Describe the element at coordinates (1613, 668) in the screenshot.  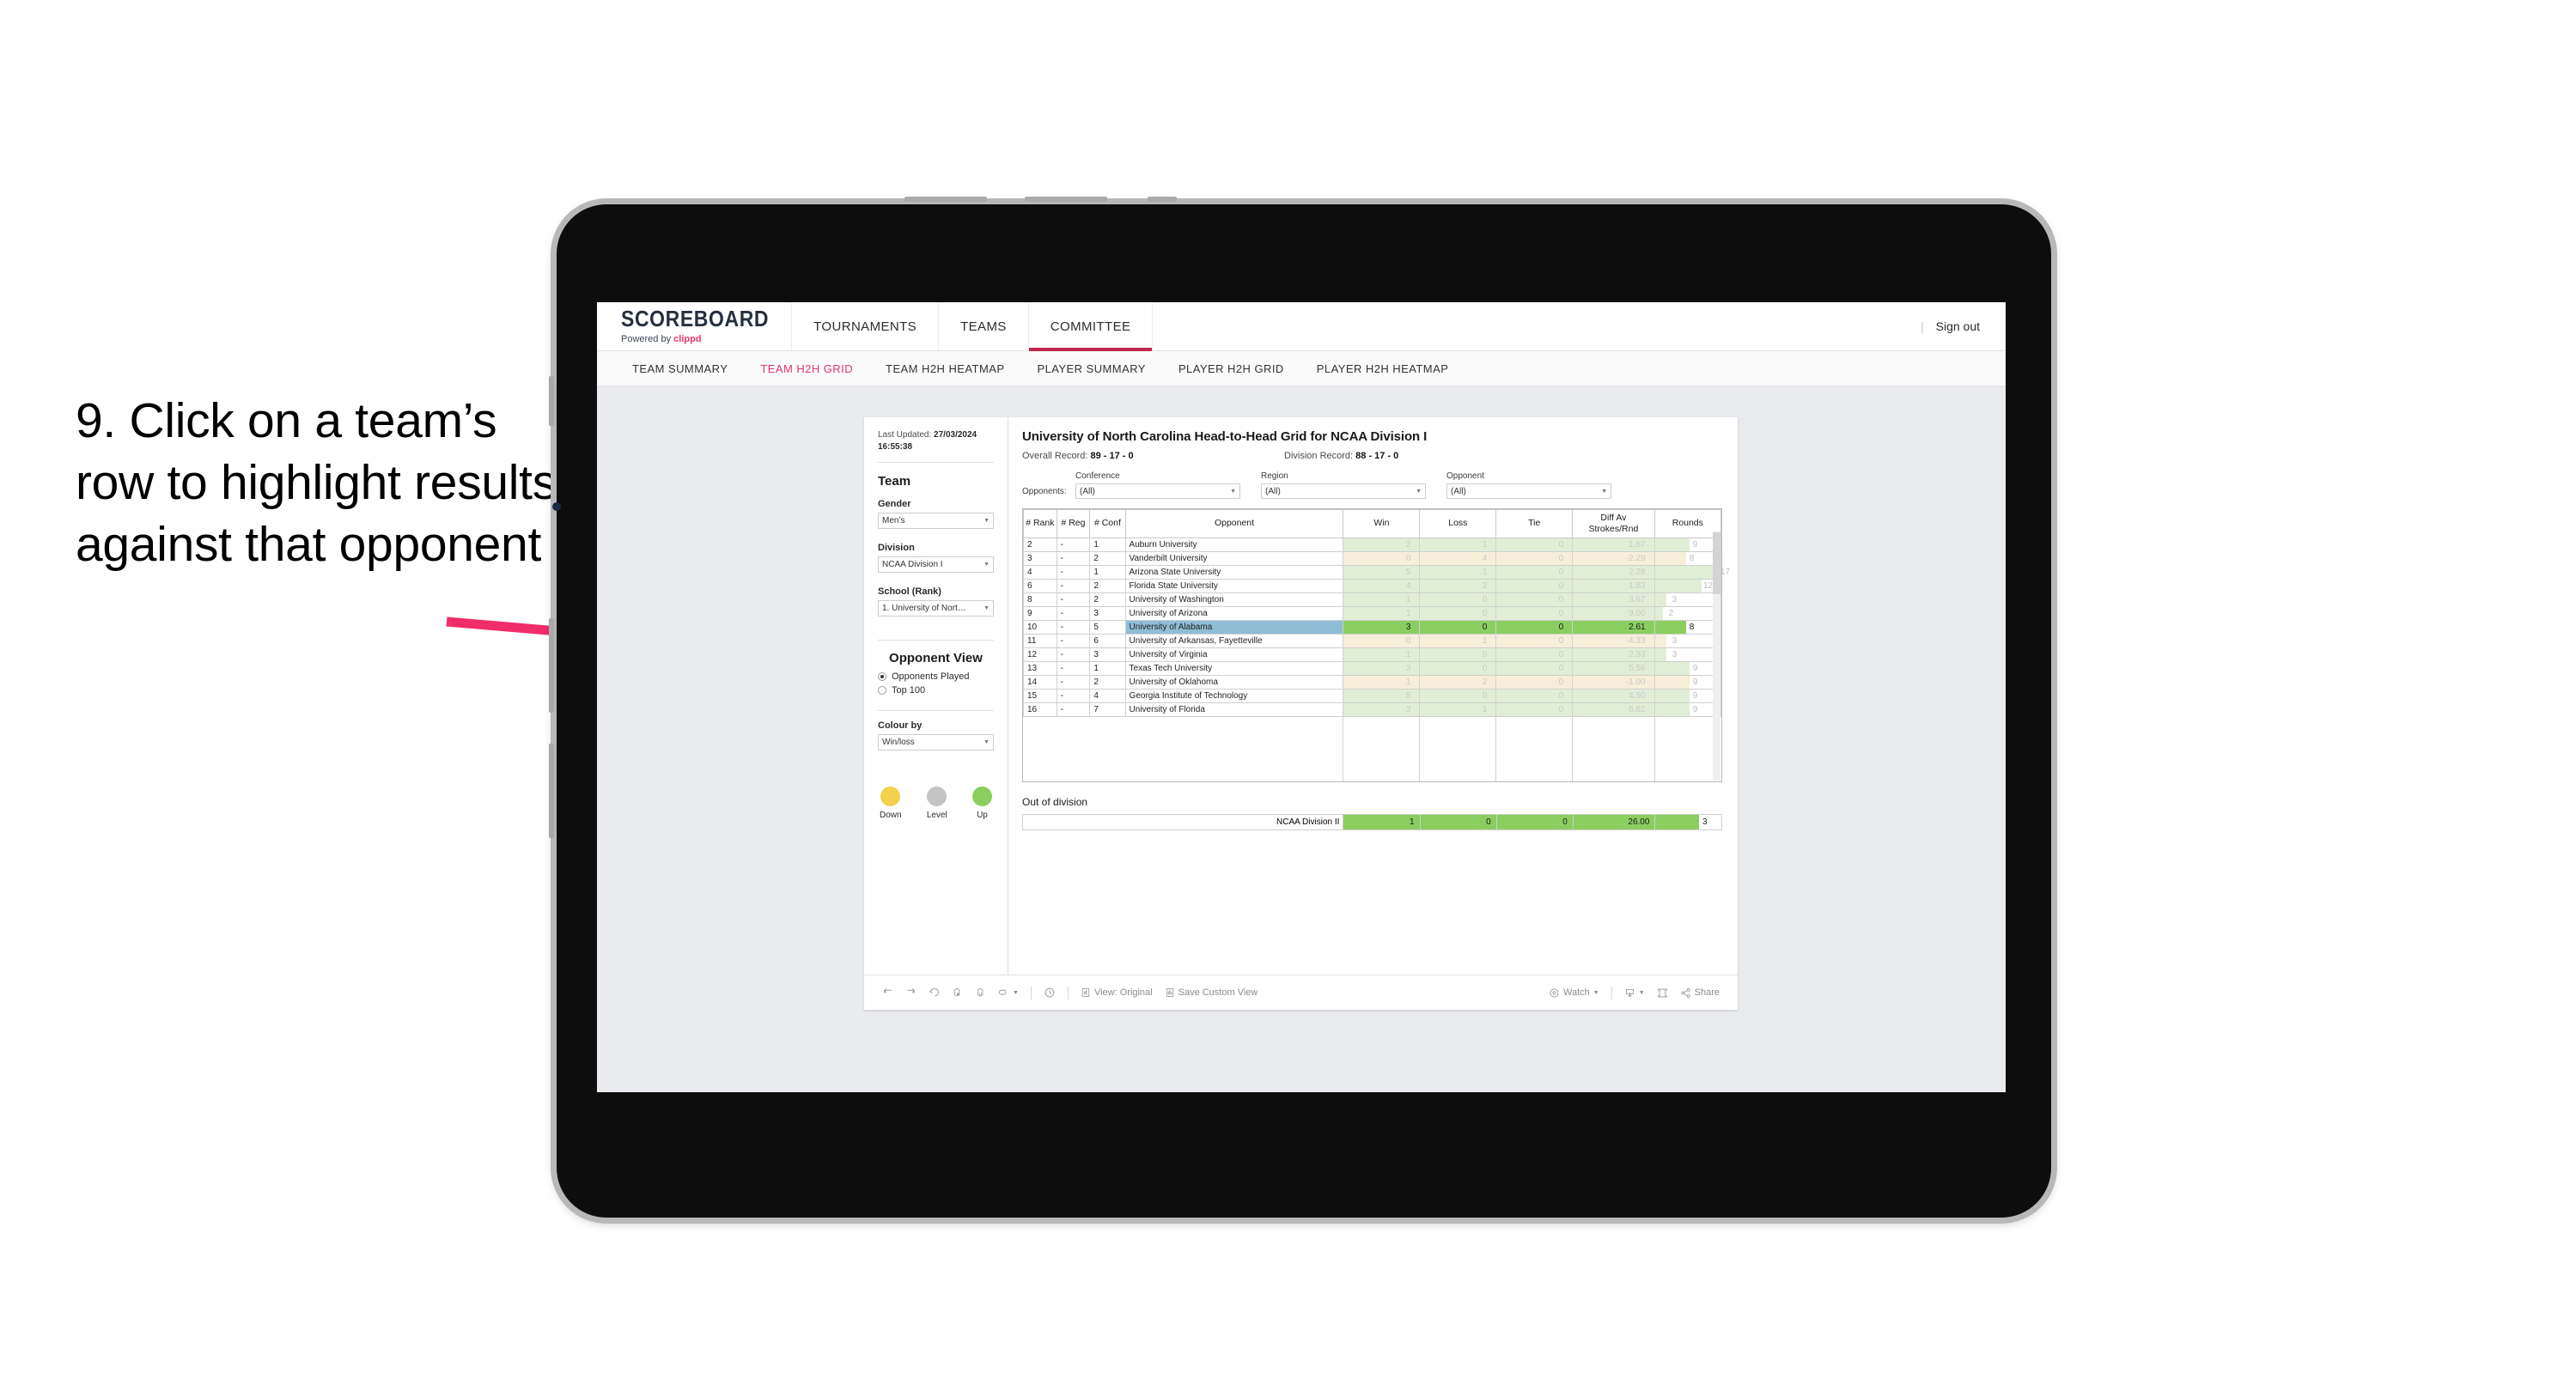
I see `cell-diff: 5.56` at that location.